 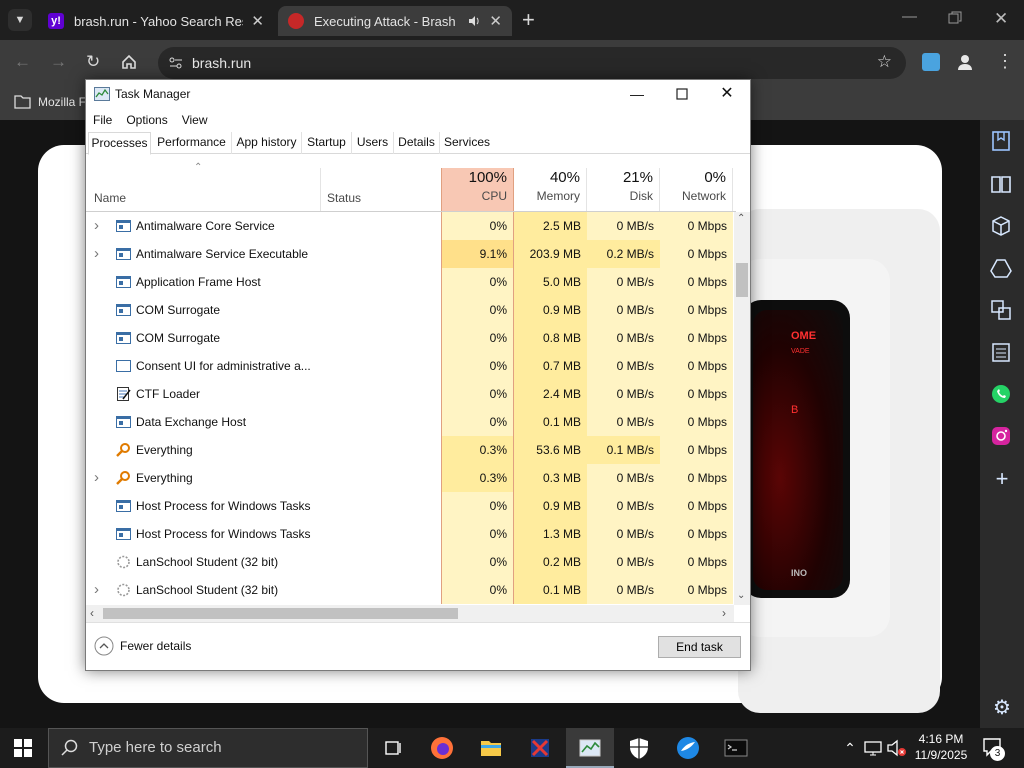 What do you see at coordinates (411, 450) in the screenshot?
I see `table-row: Everything 0.3% 53.6 MB 0.1 MB/s 0 Mbps` at bounding box center [411, 450].